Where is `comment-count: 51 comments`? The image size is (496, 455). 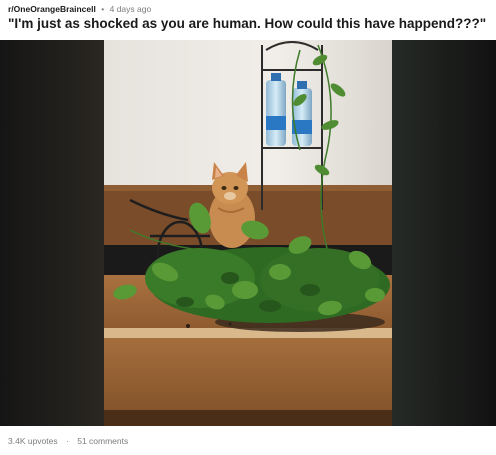 comment-count: 51 comments is located at coordinates (102, 441).